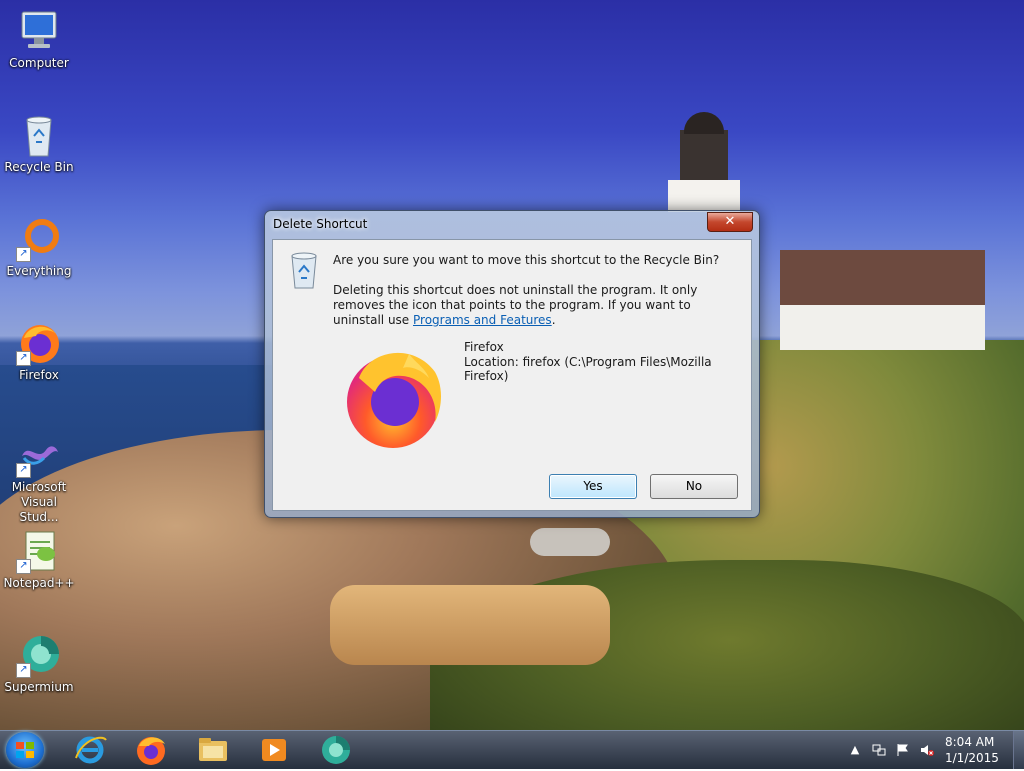 Image resolution: width=1024 pixels, height=771 pixels. Describe the element at coordinates (39, 31) in the screenshot. I see `computer-icon` at that location.